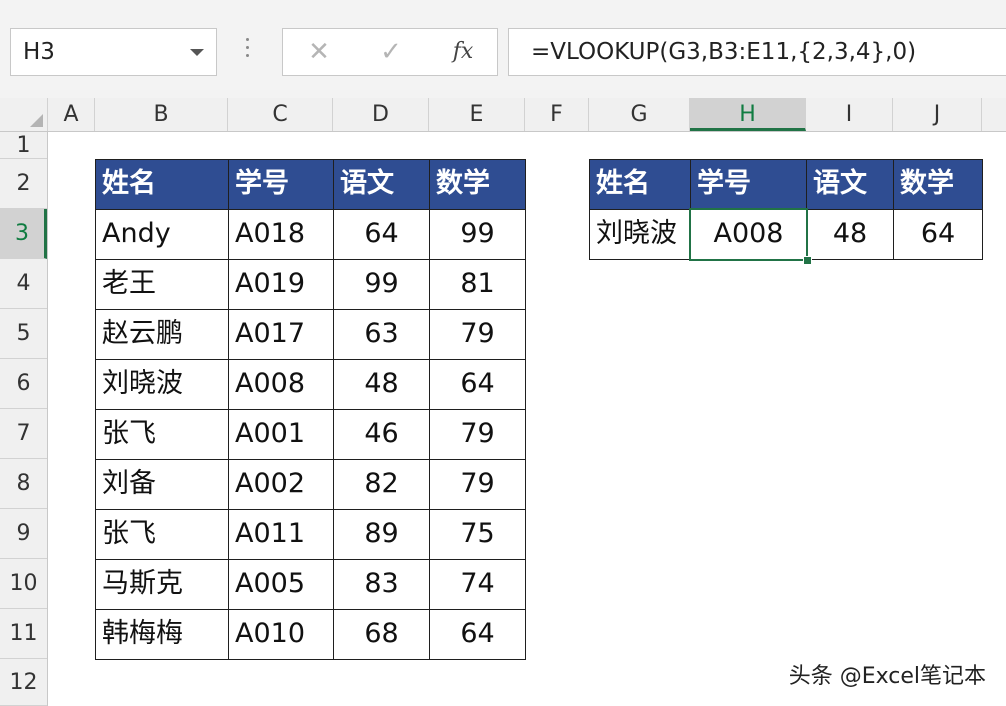  Describe the element at coordinates (161, 114) in the screenshot. I see `column-header-b: B` at that location.